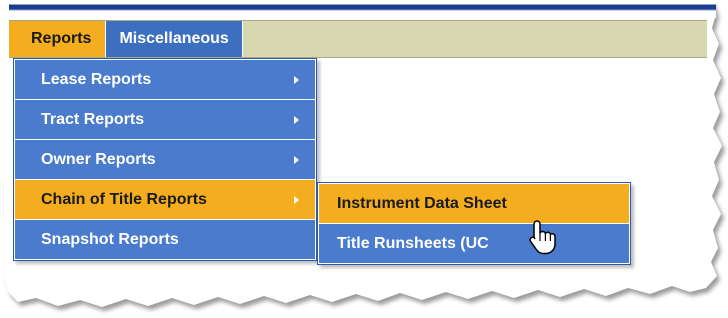 Image resolution: width=728 pixels, height=318 pixels. Describe the element at coordinates (61, 38) in the screenshot. I see `menubar-reports-label: Reports` at that location.